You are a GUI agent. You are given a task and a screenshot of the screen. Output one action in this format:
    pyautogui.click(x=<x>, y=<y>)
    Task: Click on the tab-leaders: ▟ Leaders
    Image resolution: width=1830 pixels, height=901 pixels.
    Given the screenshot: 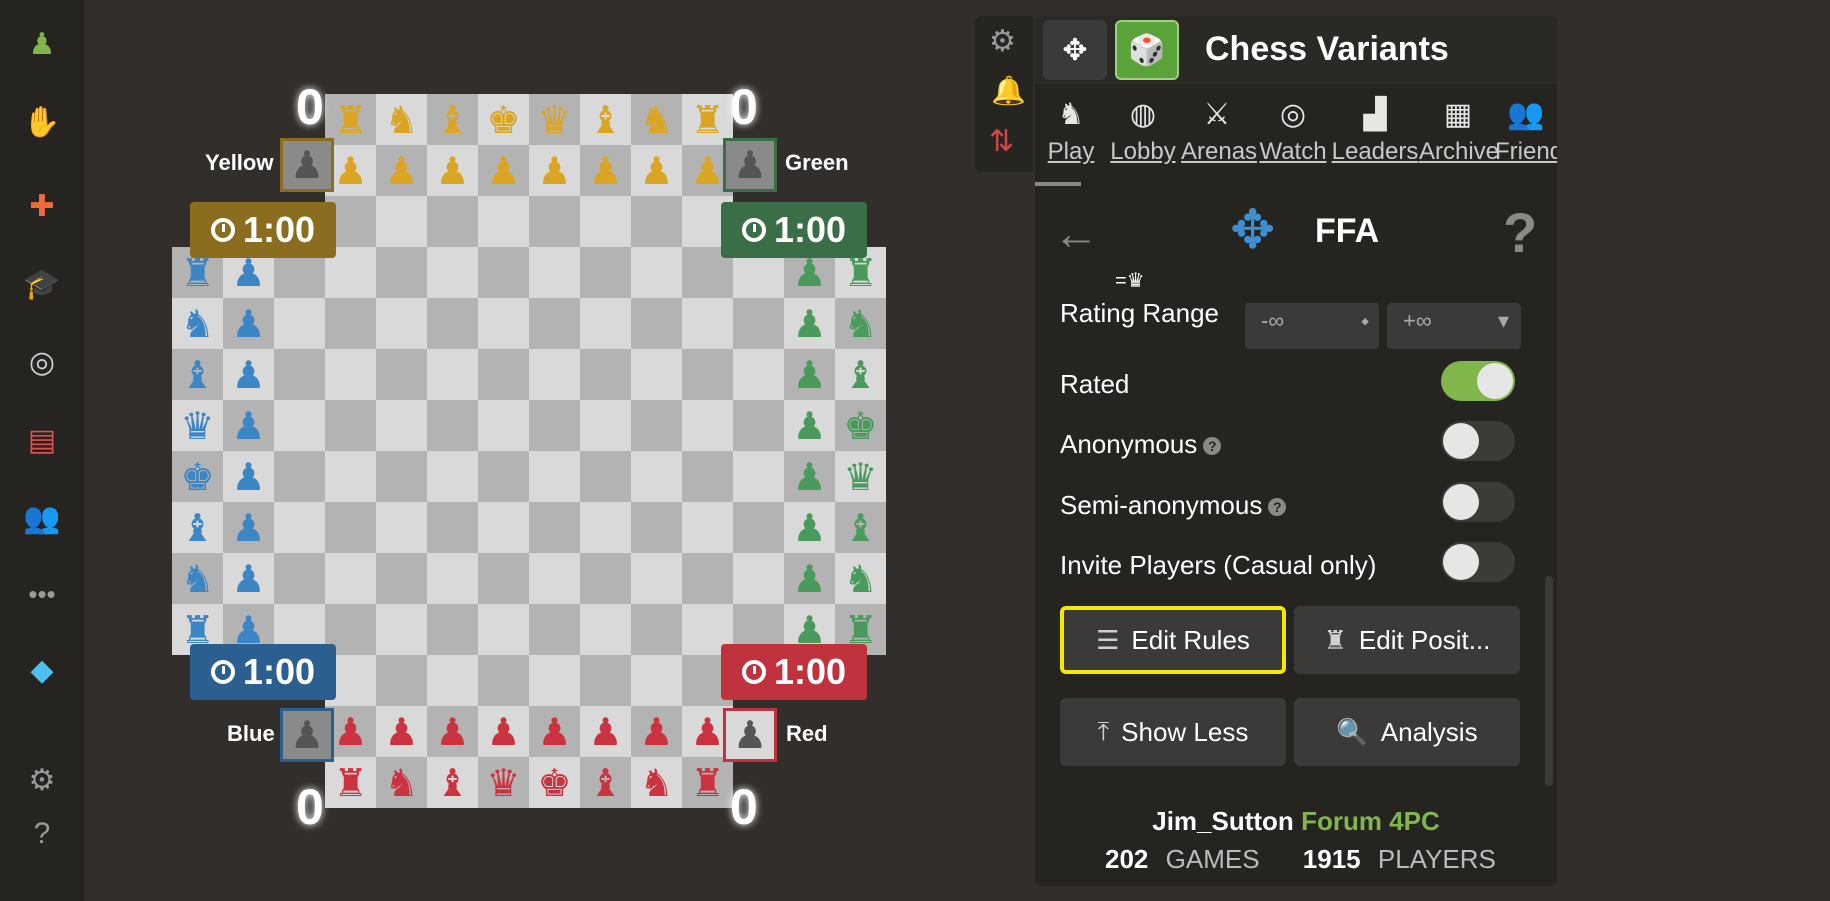 What is the action you would take?
    pyautogui.click(x=1375, y=140)
    